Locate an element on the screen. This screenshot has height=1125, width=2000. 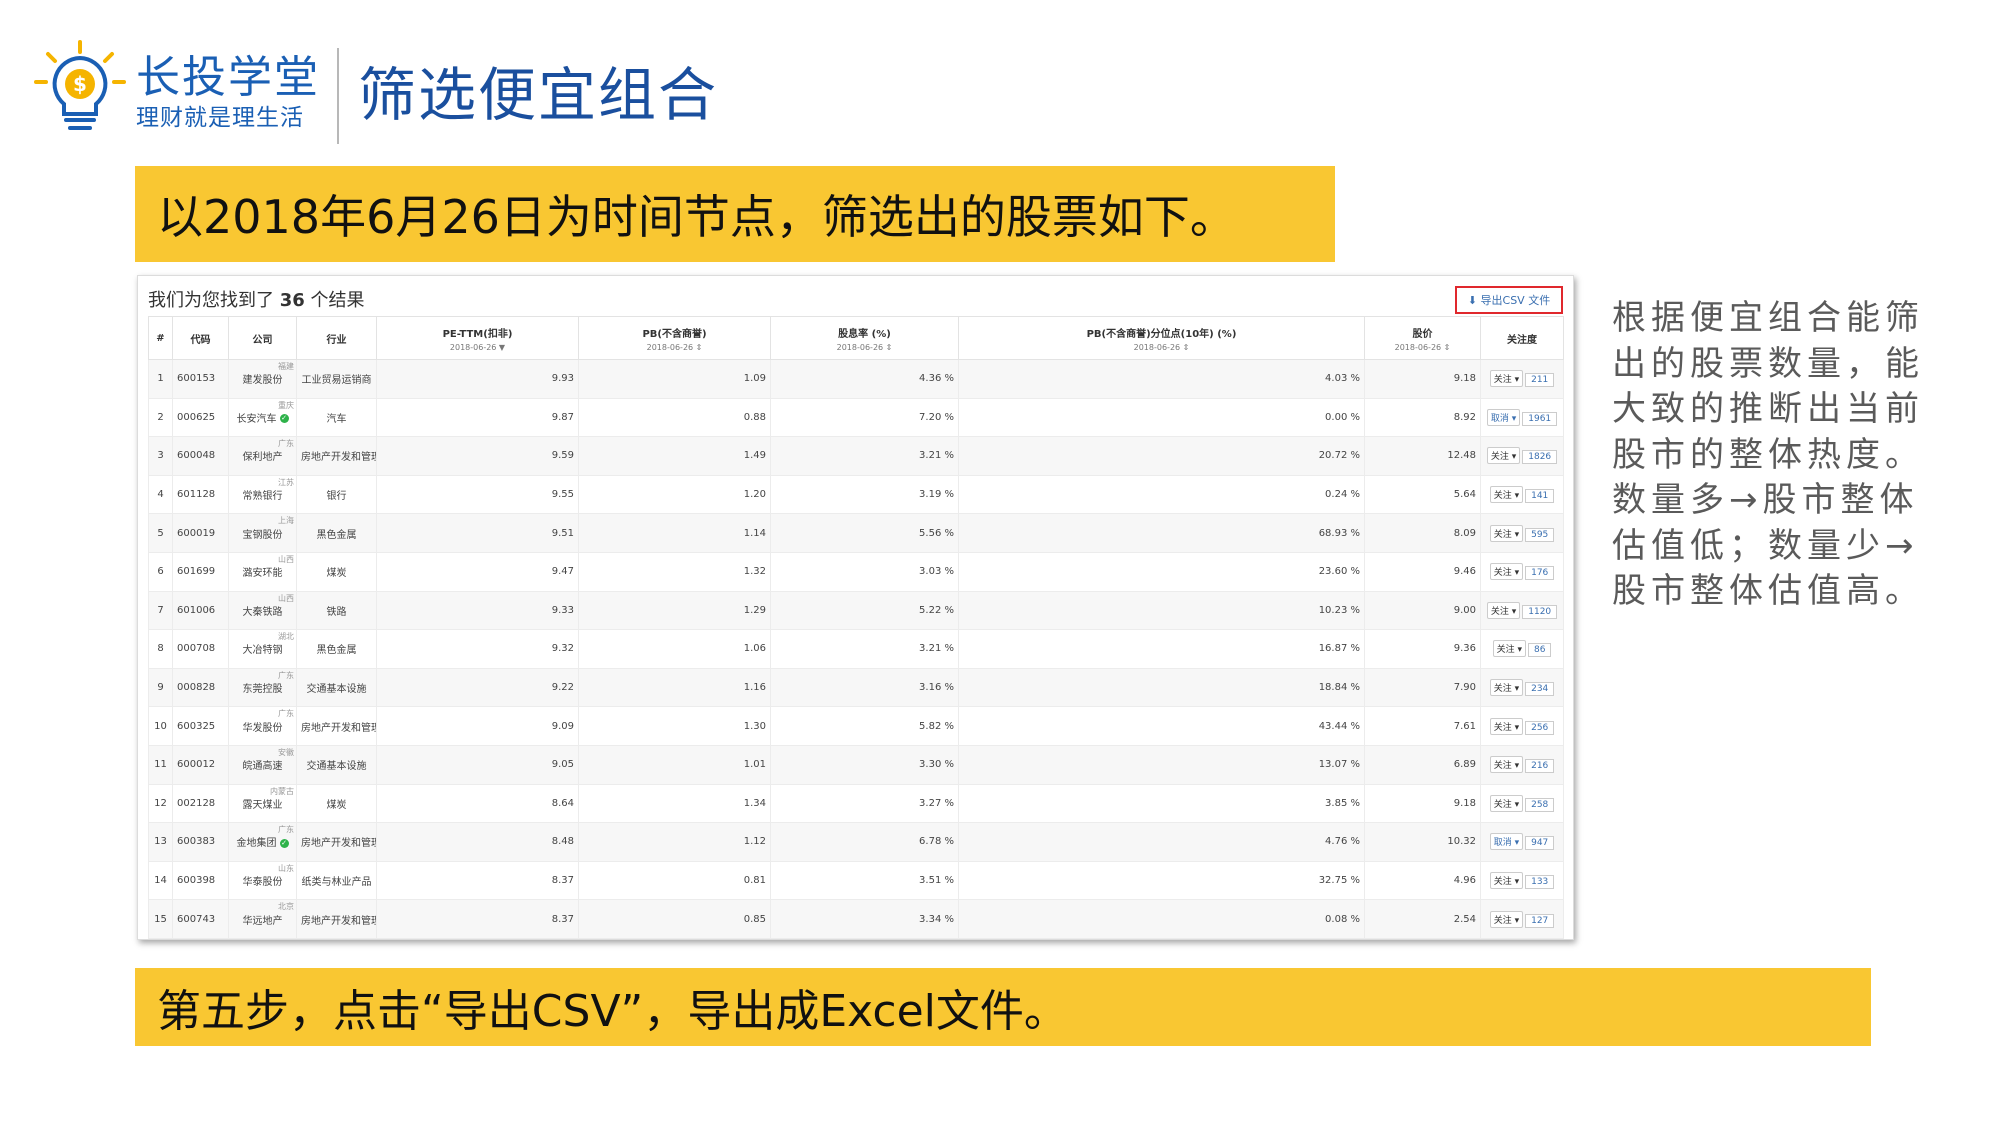
cell-company: 长安汽车 ✓ 重庆 is located at coordinates (262, 417).